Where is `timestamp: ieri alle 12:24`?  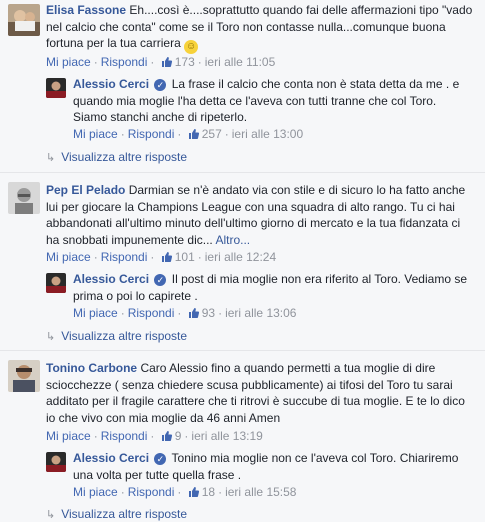
timestamp: ieri alle 12:24 is located at coordinates (240, 257).